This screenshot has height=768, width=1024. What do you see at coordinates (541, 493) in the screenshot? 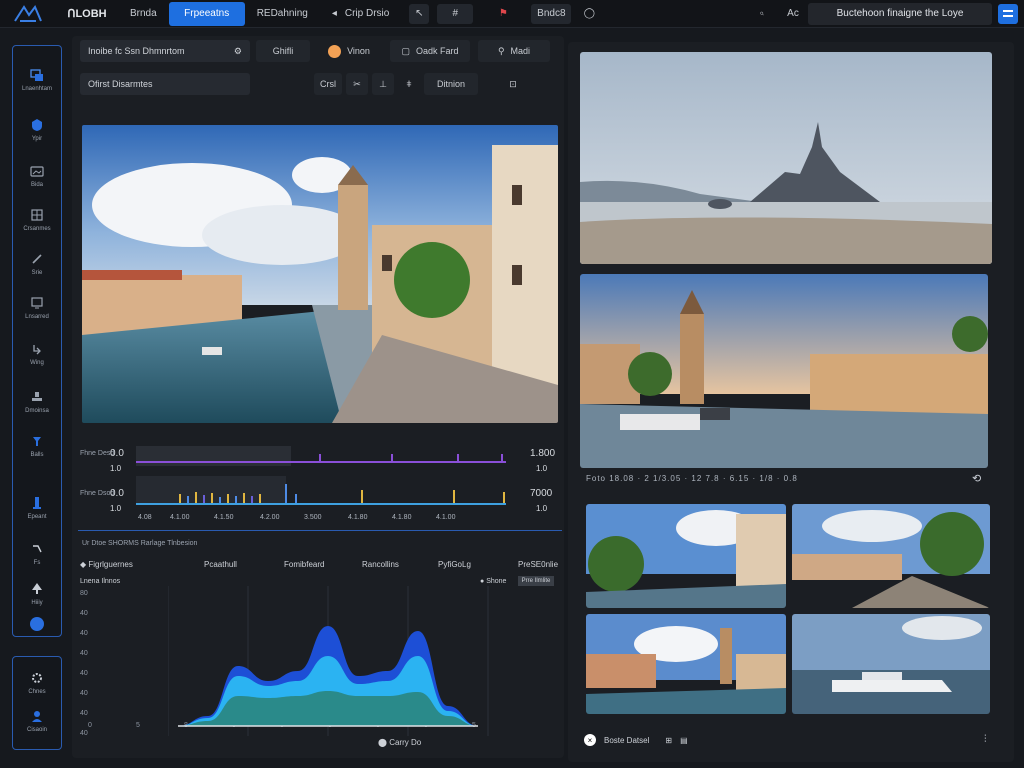
I see `wave-value-right: 7000` at bounding box center [541, 493].